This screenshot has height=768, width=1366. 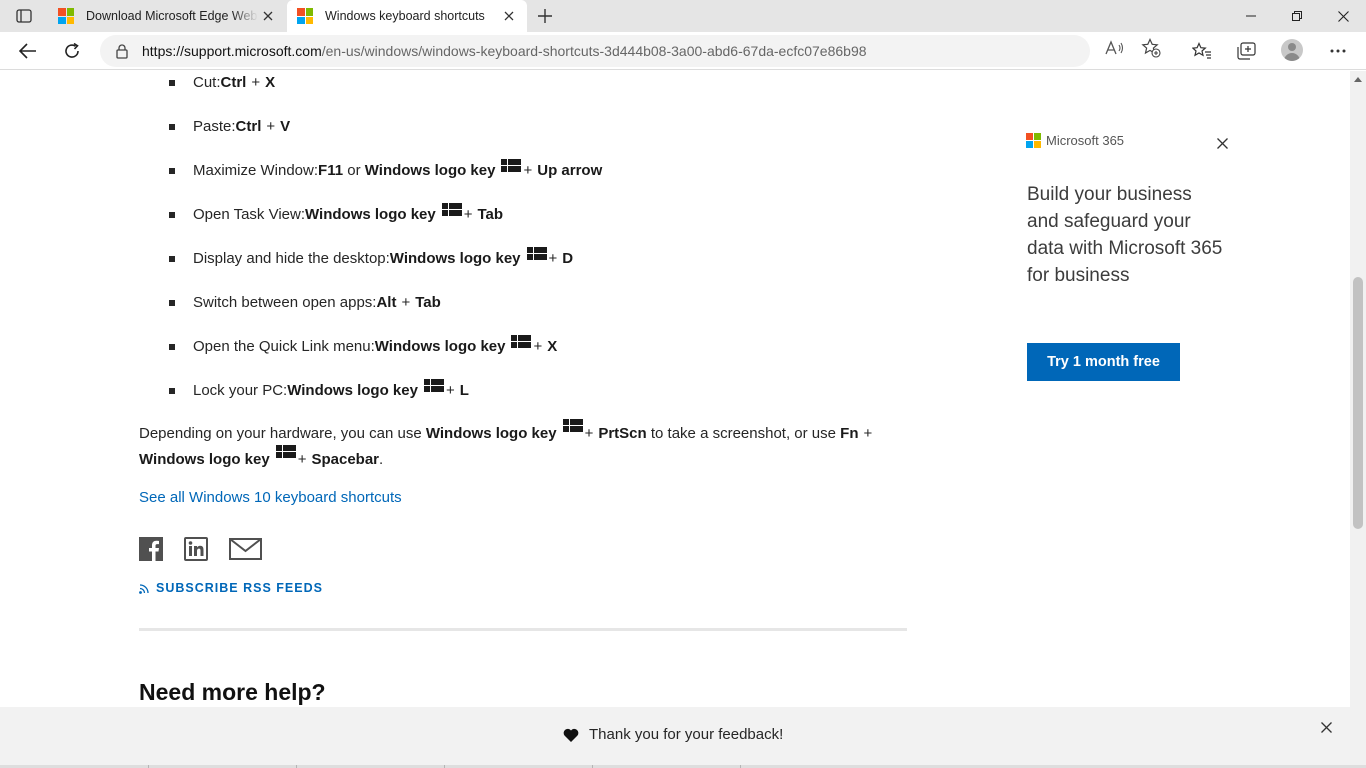 What do you see at coordinates (686, 734) in the screenshot?
I see `feedback-text: Thank you for your feedback!` at bounding box center [686, 734].